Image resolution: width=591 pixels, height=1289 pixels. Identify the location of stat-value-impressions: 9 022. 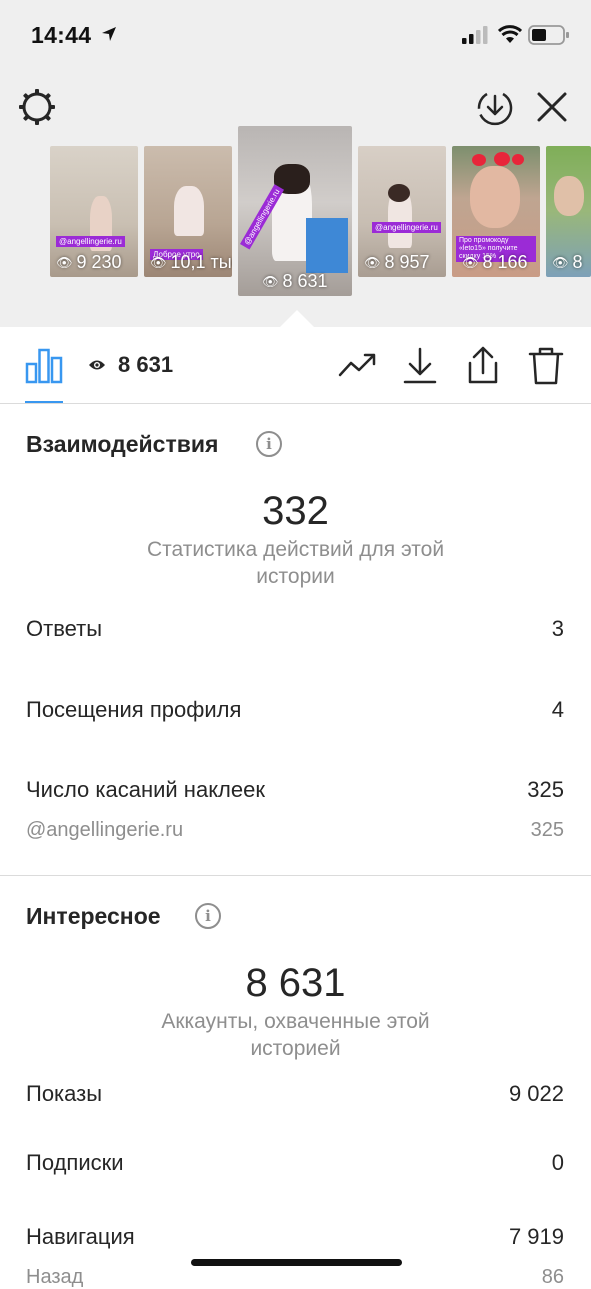
(536, 1093).